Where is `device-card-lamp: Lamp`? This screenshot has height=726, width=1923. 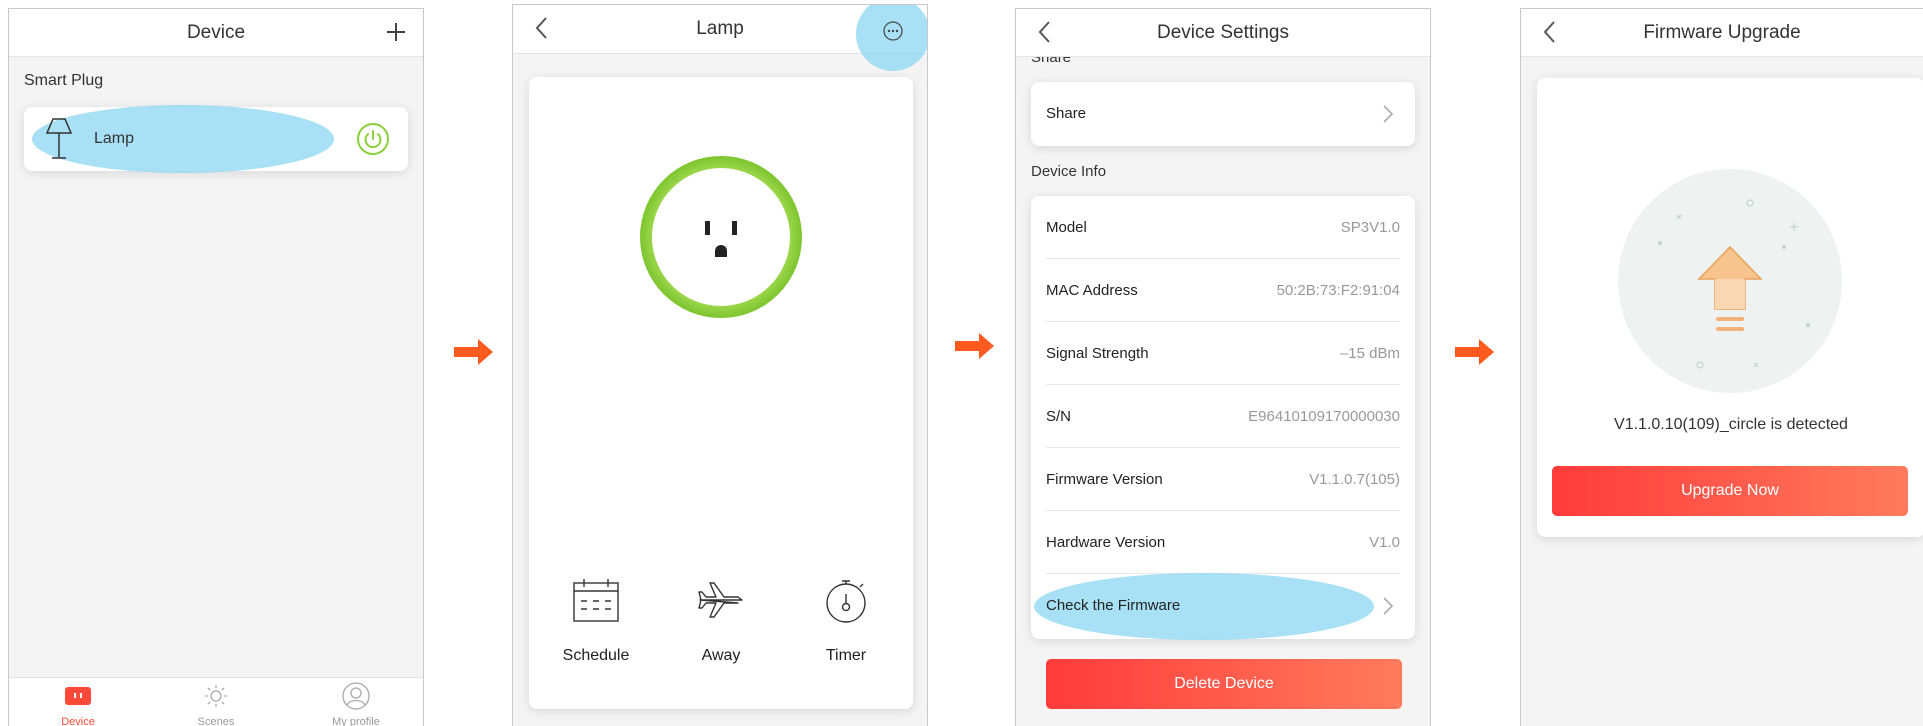 device-card-lamp: Lamp is located at coordinates (216, 139).